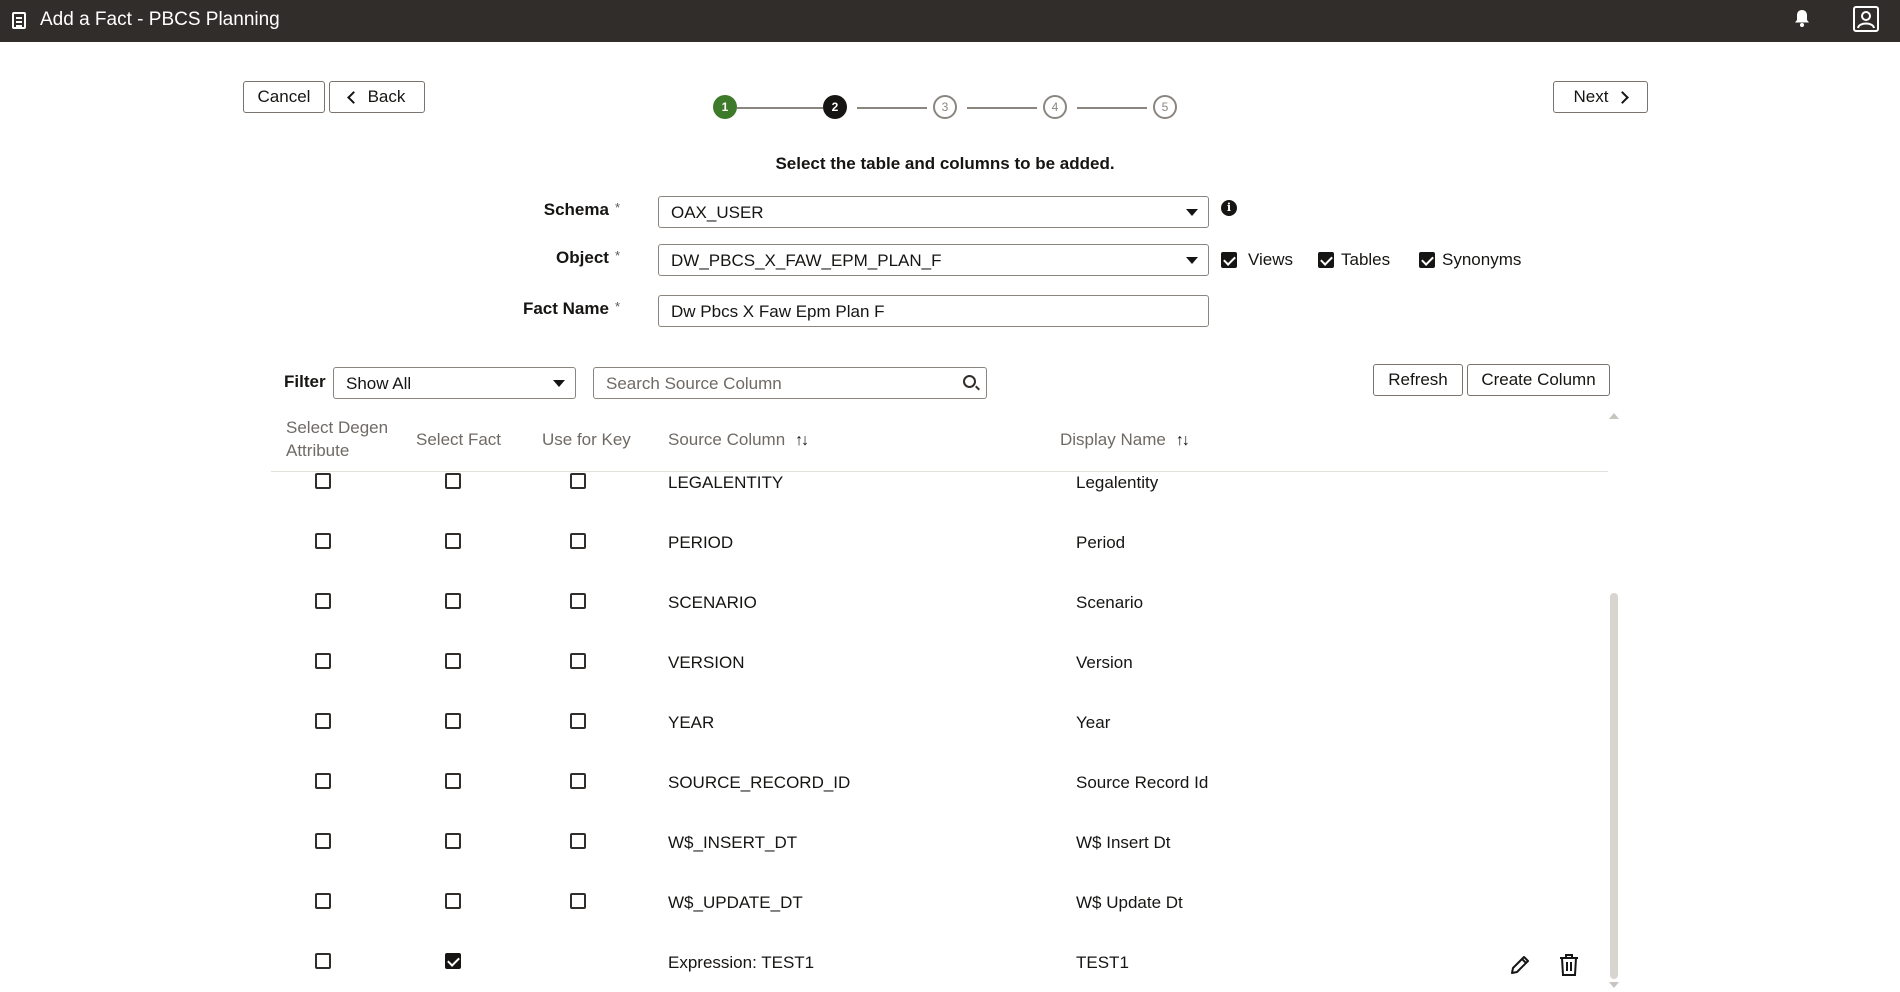  Describe the element at coordinates (738, 440) in the screenshot. I see `column-header-source-column: Source Column ↑↓` at that location.